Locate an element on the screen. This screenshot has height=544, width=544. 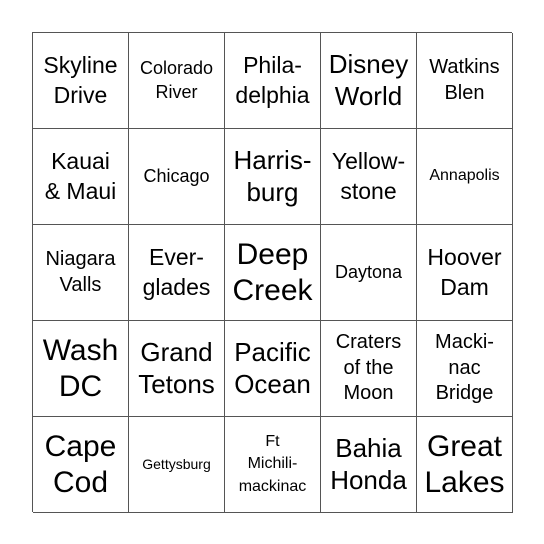
bingo-cell-label: Phila- delphia is located at coordinates (272, 80).